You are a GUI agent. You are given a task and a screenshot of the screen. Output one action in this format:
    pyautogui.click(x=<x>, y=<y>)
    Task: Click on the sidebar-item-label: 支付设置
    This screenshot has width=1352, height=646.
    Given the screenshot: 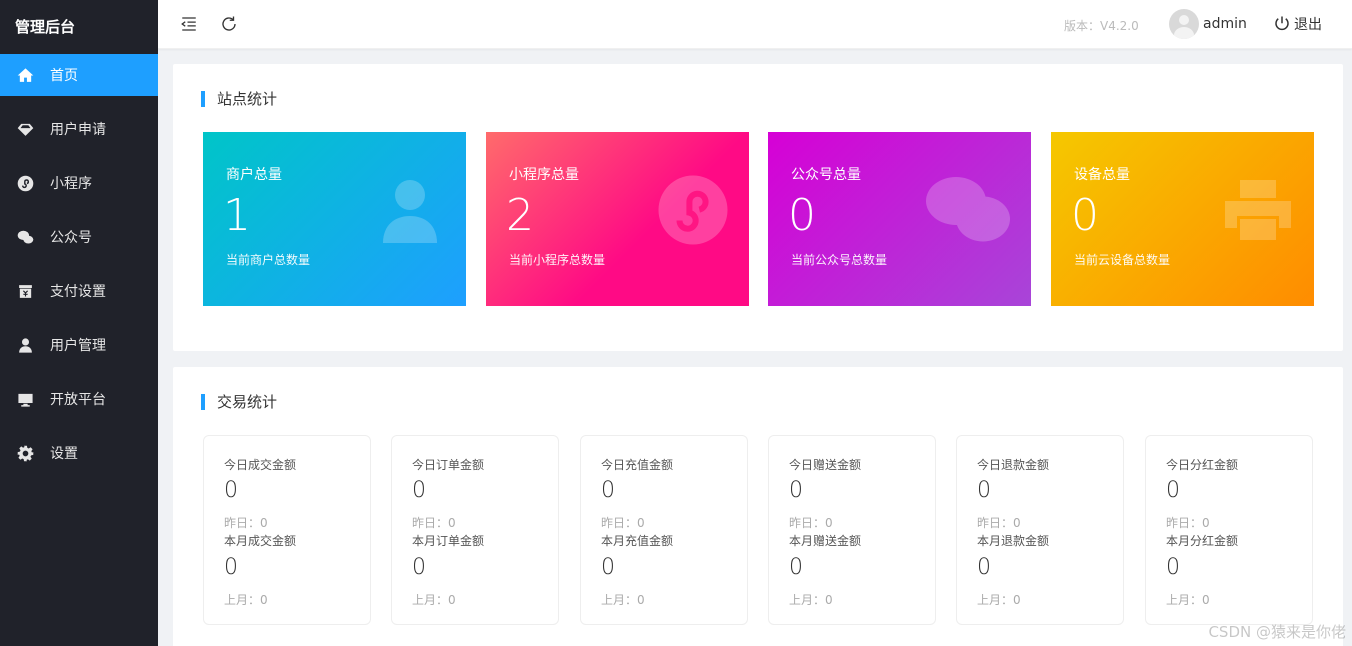 What is the action you would take?
    pyautogui.click(x=78, y=292)
    